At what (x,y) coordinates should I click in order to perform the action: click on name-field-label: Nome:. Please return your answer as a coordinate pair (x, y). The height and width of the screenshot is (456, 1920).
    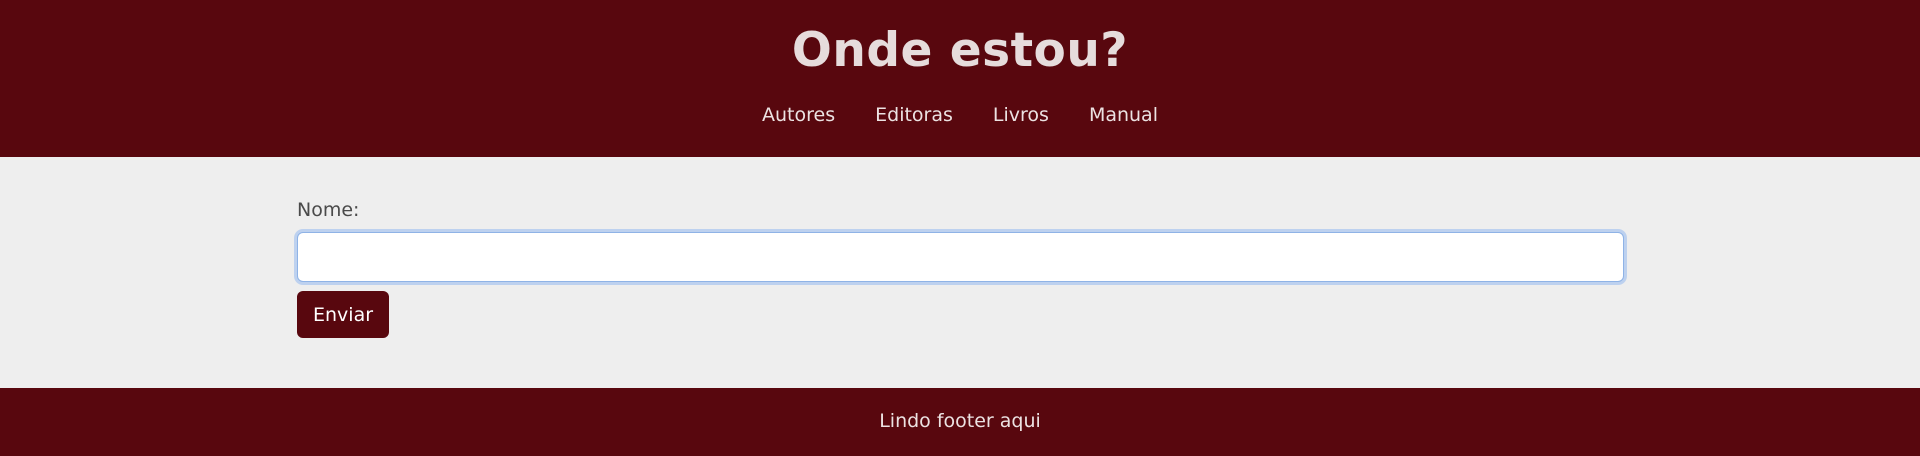
    Looking at the image, I should click on (328, 210).